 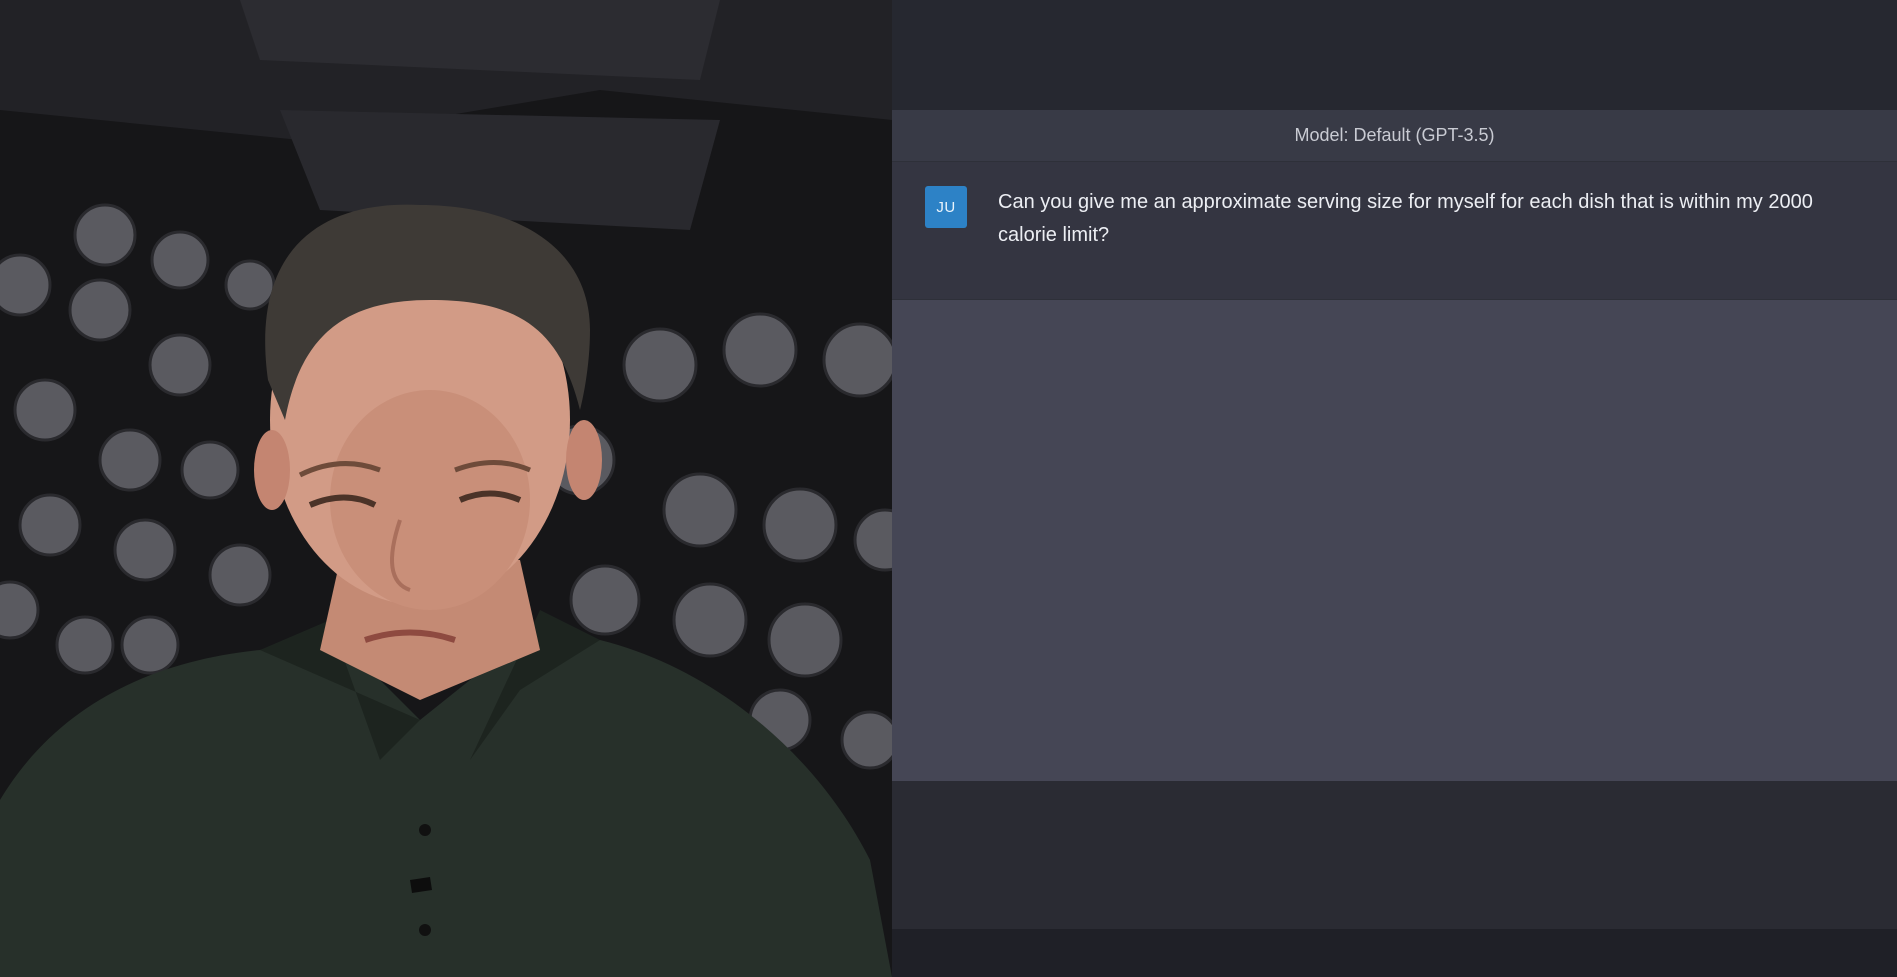 What do you see at coordinates (1394, 855) in the screenshot?
I see `chat-input-area` at bounding box center [1394, 855].